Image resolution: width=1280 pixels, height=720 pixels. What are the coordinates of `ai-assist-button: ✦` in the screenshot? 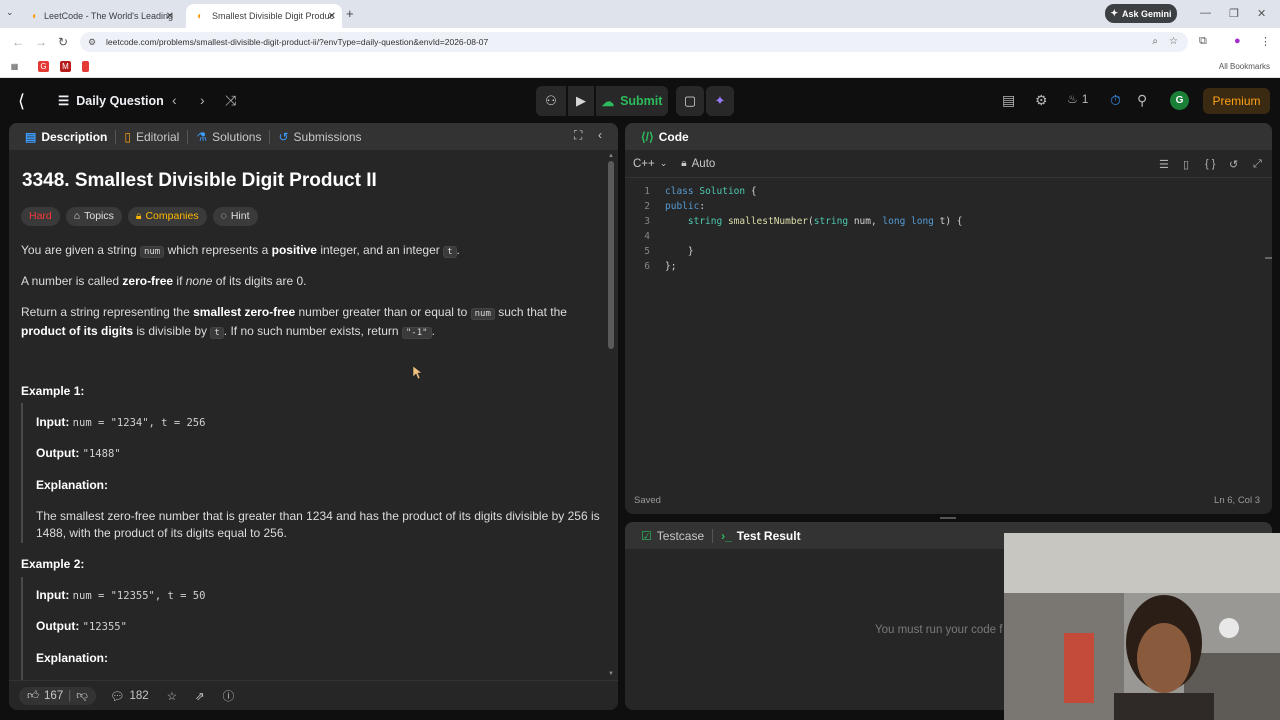 It's located at (720, 101).